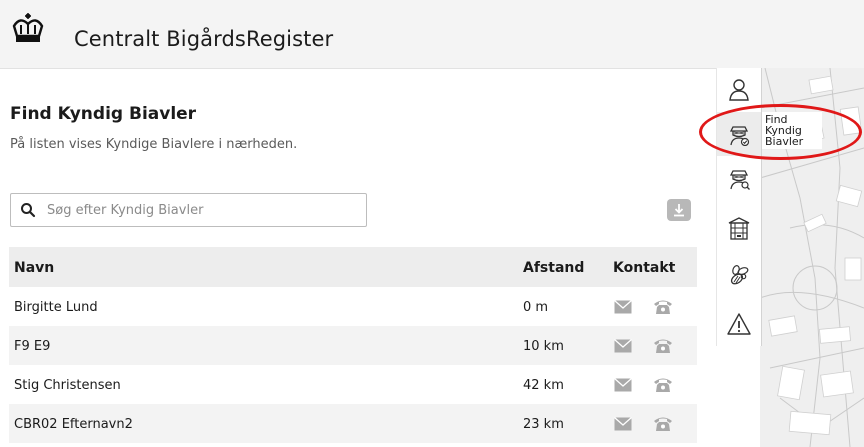 The image size is (864, 447). I want to click on toolbar-bee, so click(739, 276).